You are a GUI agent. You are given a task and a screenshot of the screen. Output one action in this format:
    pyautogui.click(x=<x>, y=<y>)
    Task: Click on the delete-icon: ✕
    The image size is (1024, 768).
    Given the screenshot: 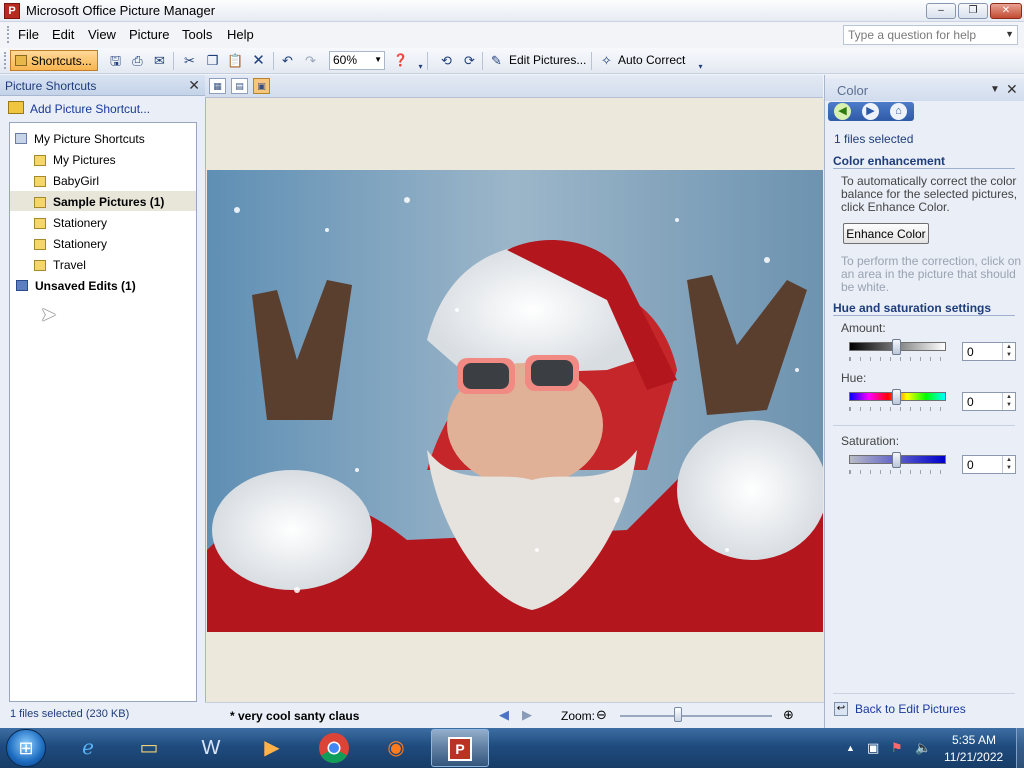 What is the action you would take?
    pyautogui.click(x=258, y=60)
    